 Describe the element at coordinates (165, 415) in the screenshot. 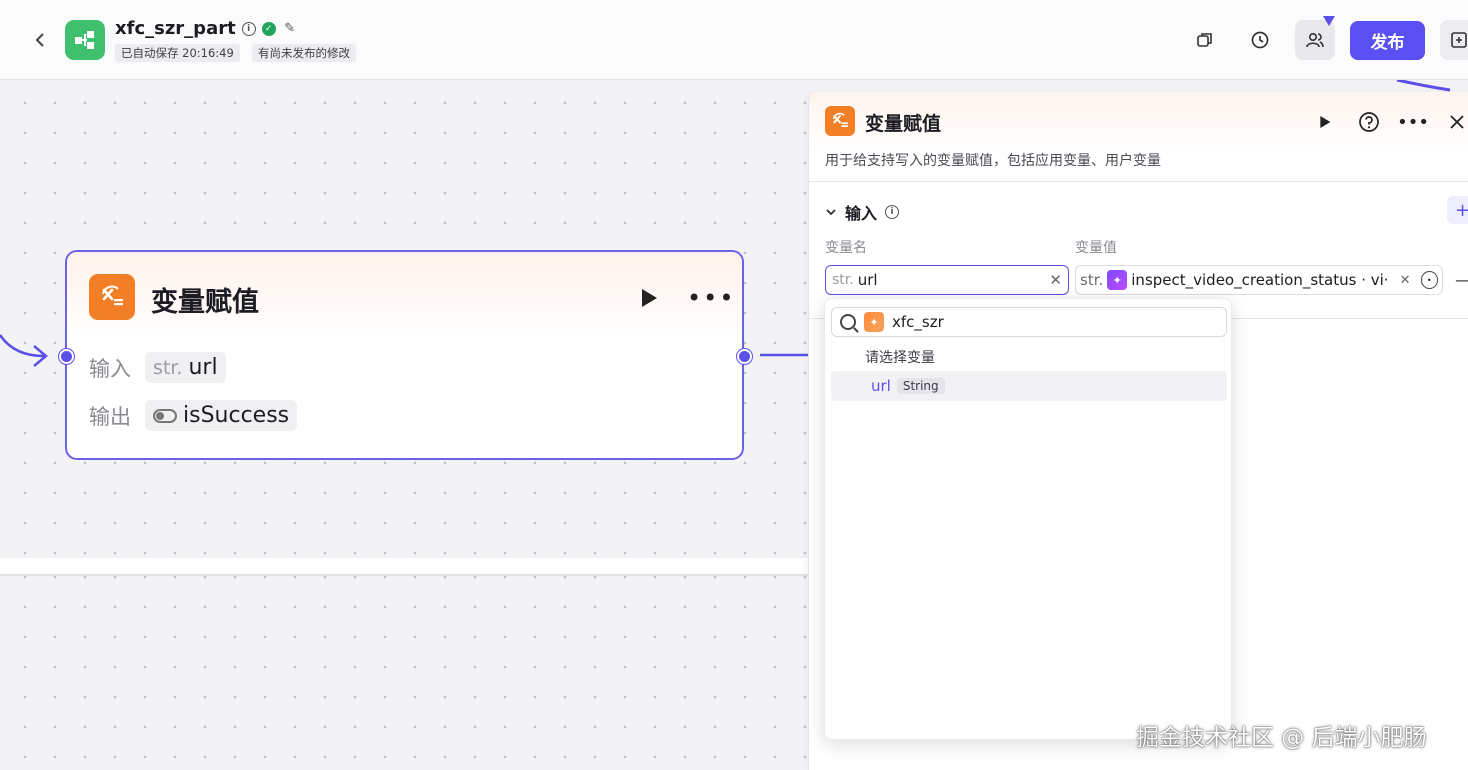

I see `boolean-icon` at that location.